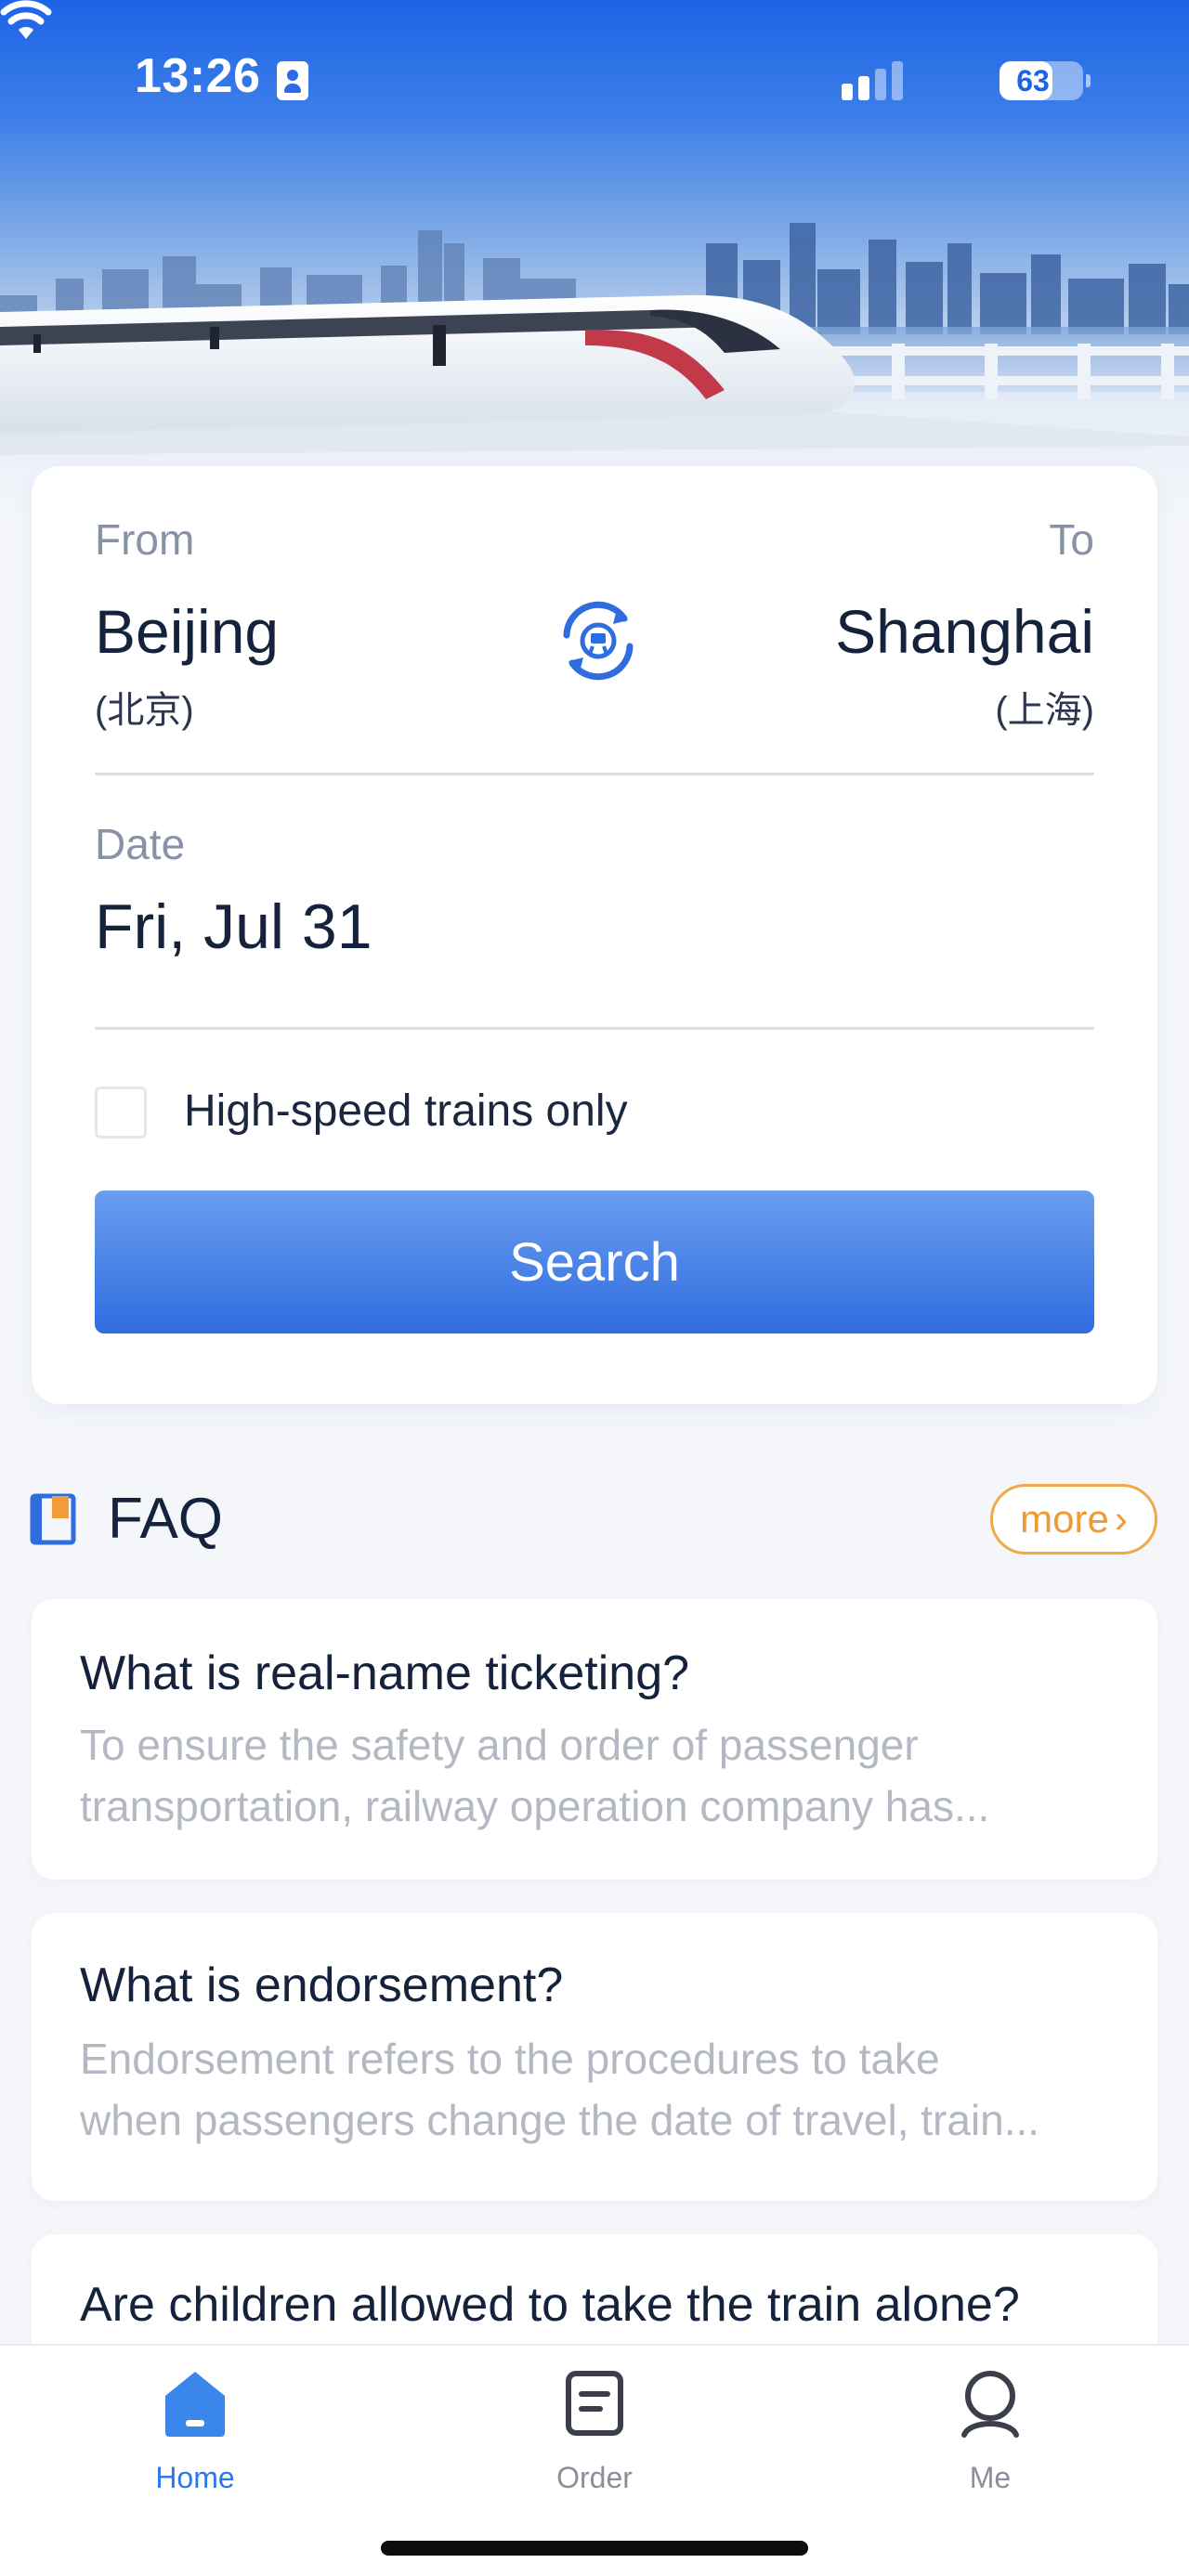 The image size is (1189, 2576). Describe the element at coordinates (187, 631) in the screenshot. I see `from-city: Beijing` at that location.